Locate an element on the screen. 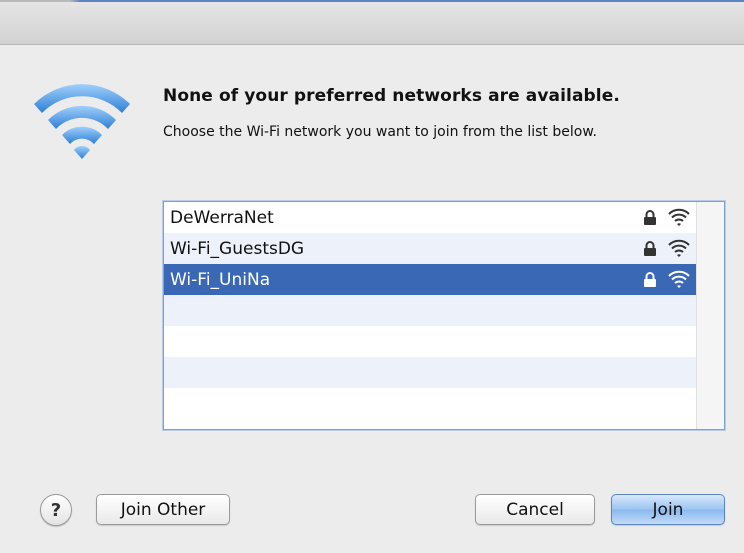  network-name: DeWerraNet is located at coordinates (222, 217).